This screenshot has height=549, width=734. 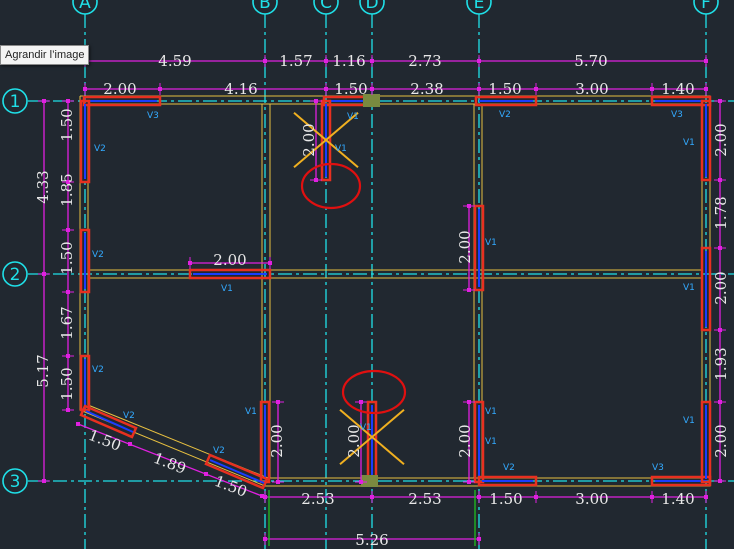 What do you see at coordinates (316, 180) in the screenshot?
I see `dim-inner-C-node` at bounding box center [316, 180].